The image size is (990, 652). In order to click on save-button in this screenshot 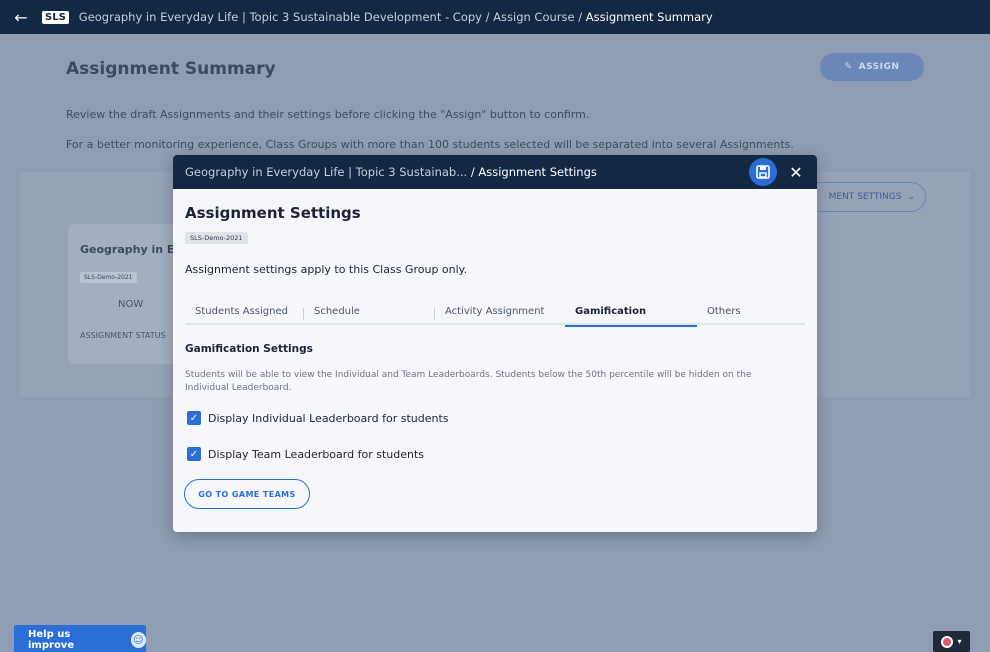, I will do `click(763, 172)`.